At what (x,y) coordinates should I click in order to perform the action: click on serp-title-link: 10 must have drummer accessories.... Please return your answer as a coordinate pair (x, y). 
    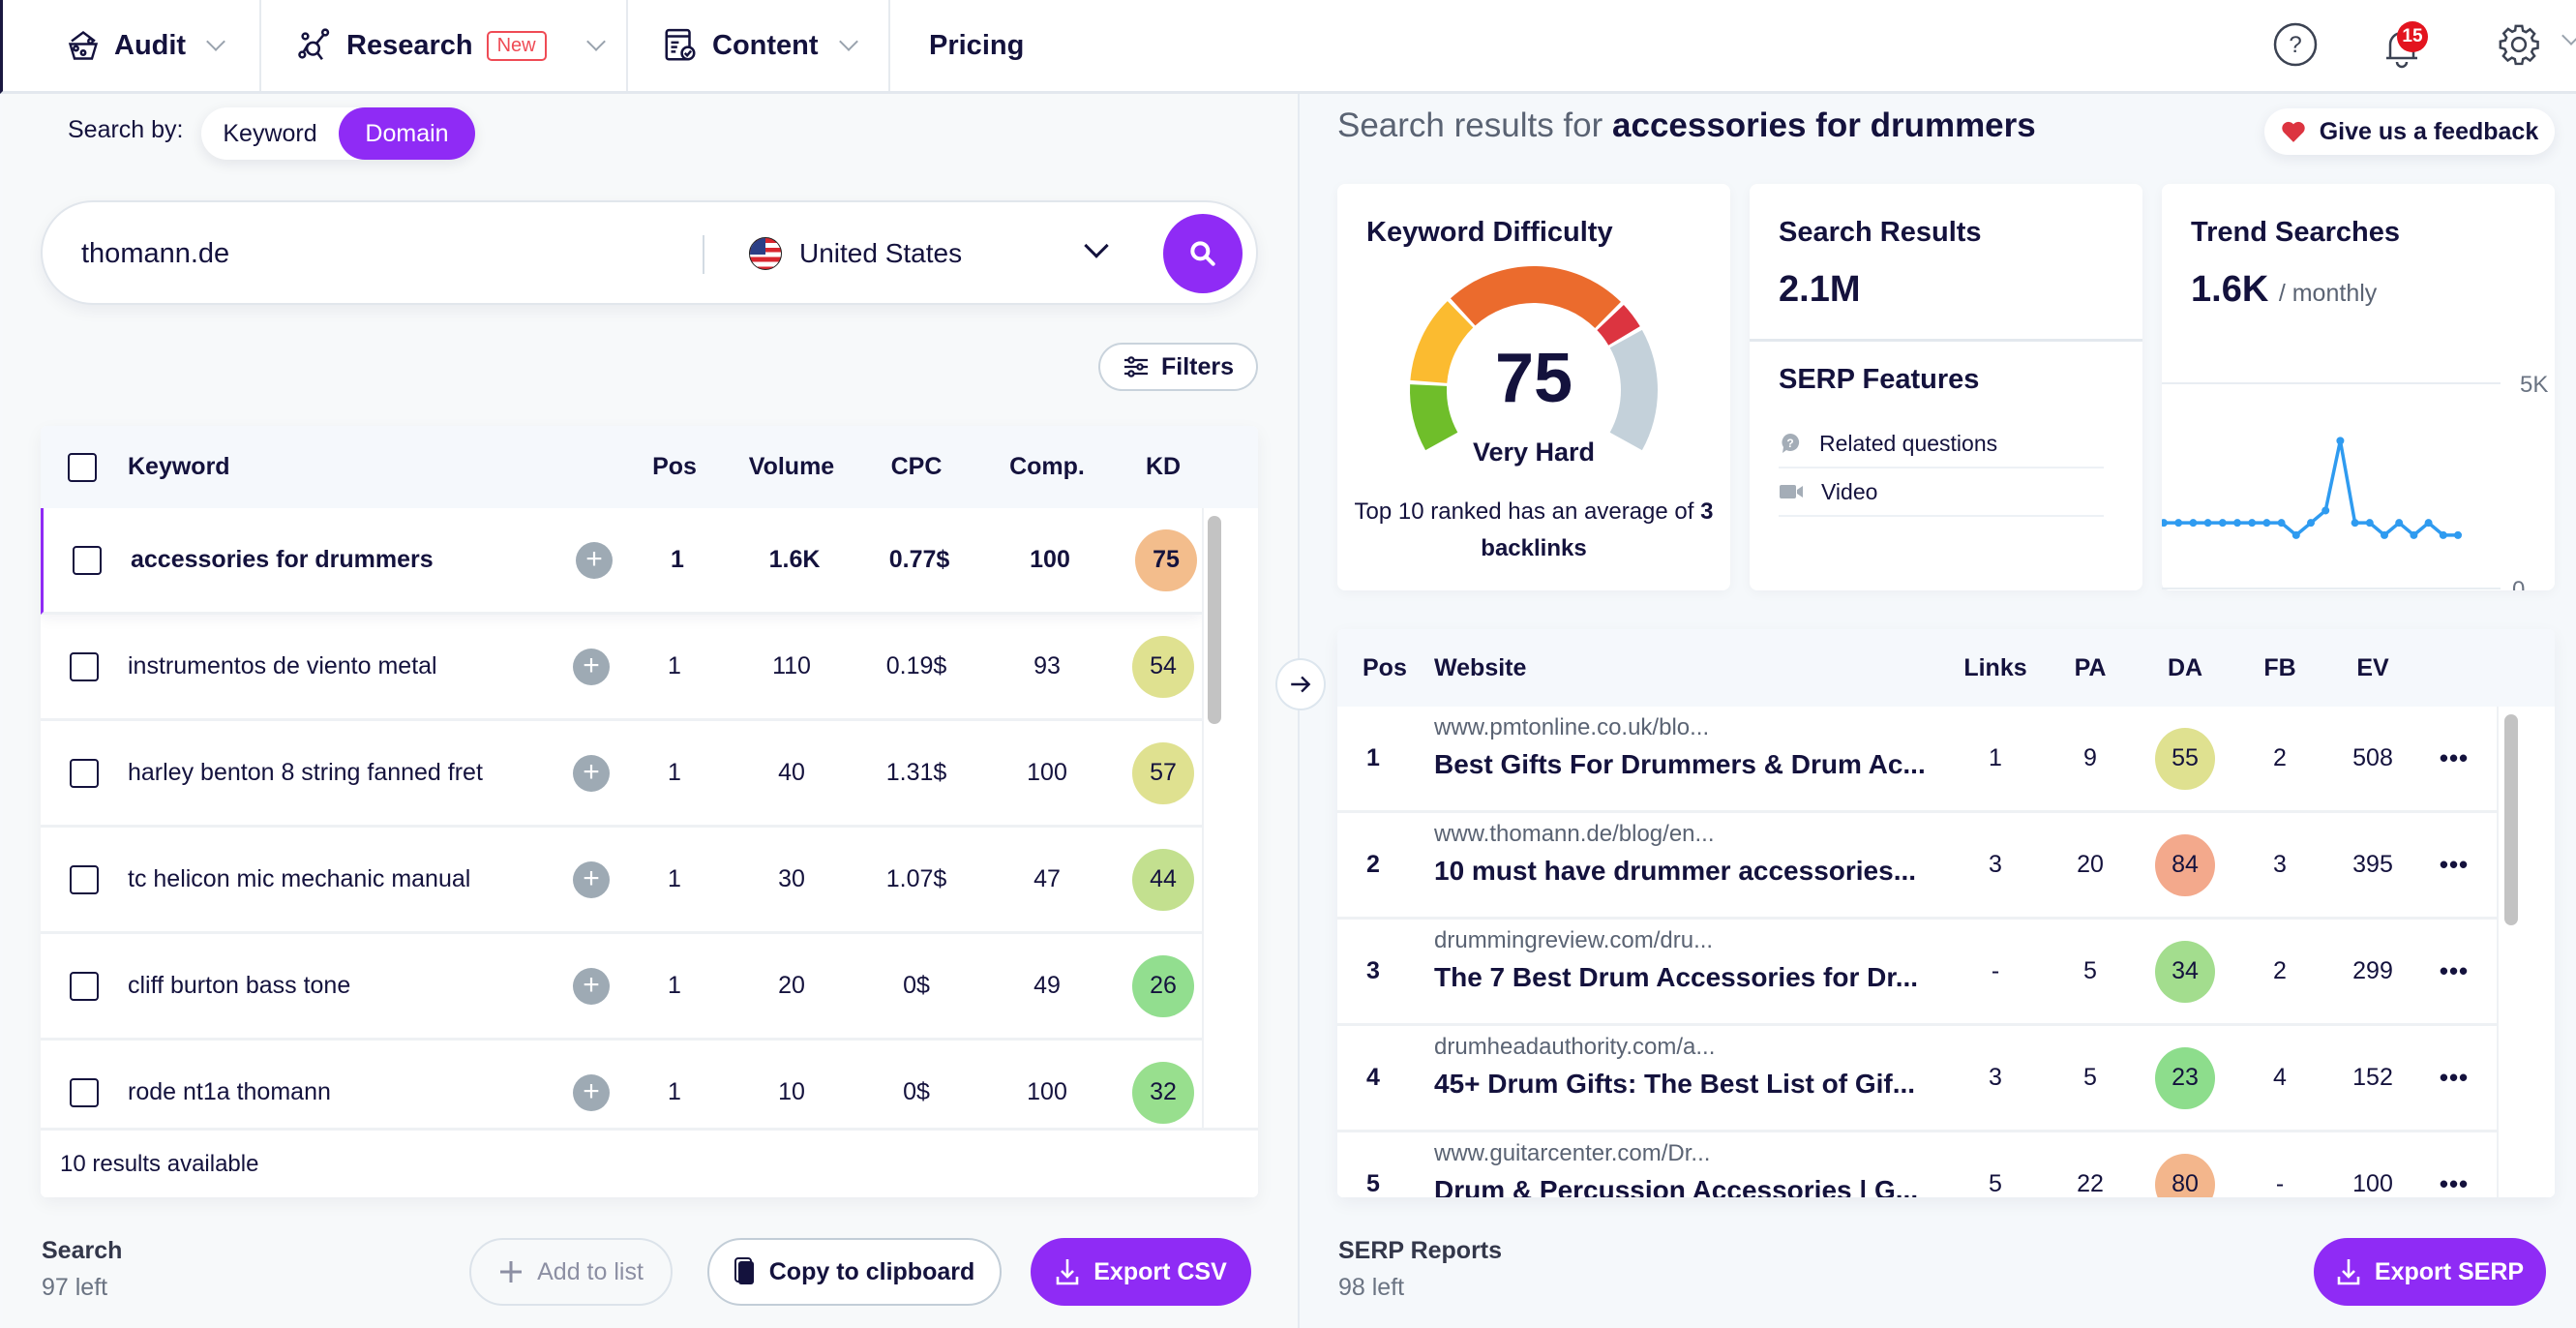
    Looking at the image, I should click on (1685, 871).